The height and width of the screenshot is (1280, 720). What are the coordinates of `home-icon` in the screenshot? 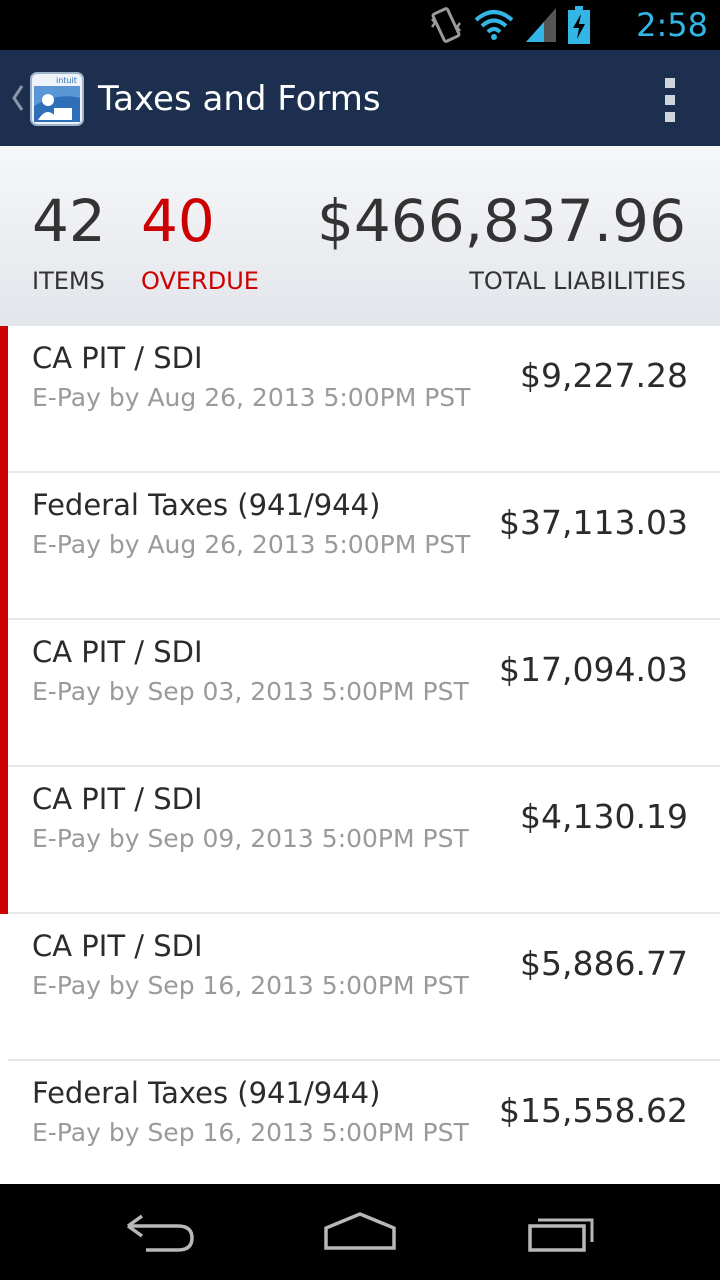 It's located at (360, 1232).